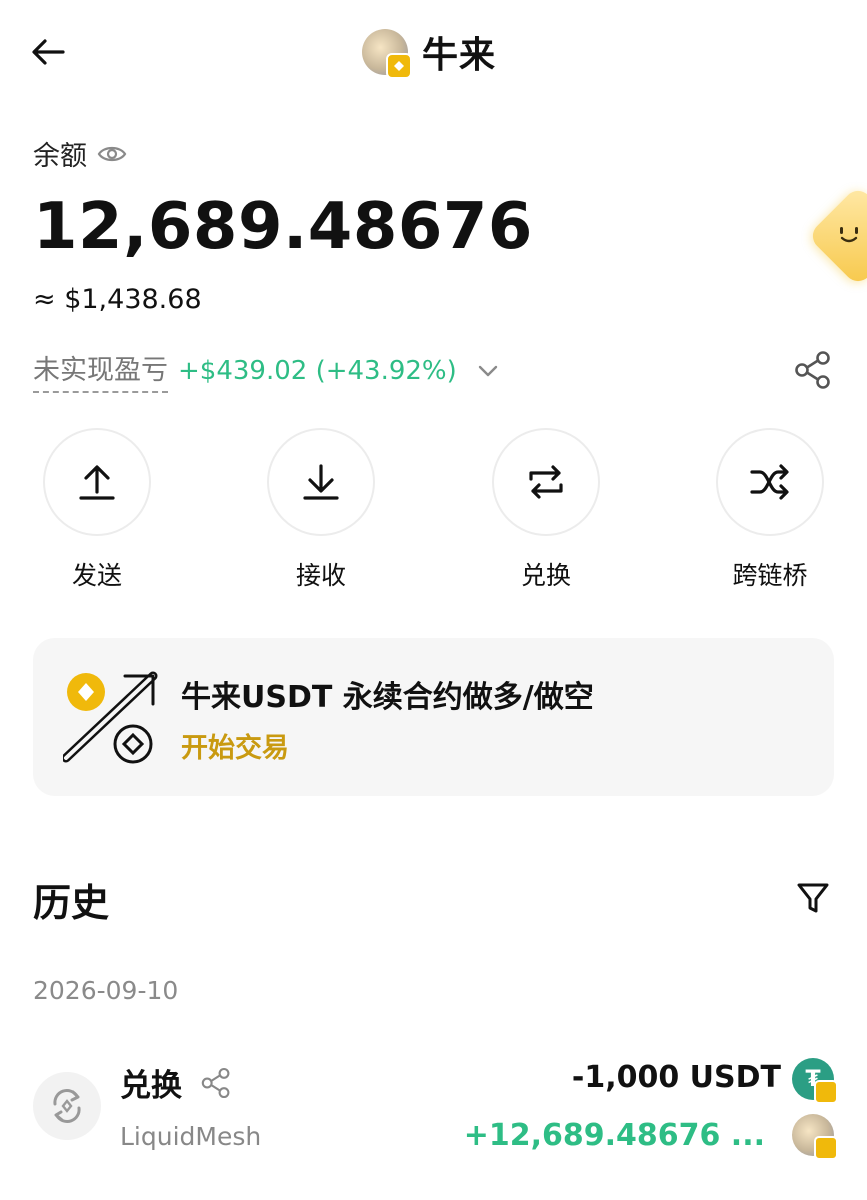 This screenshot has width=867, height=1200. I want to click on token-avatar, so click(387, 54).